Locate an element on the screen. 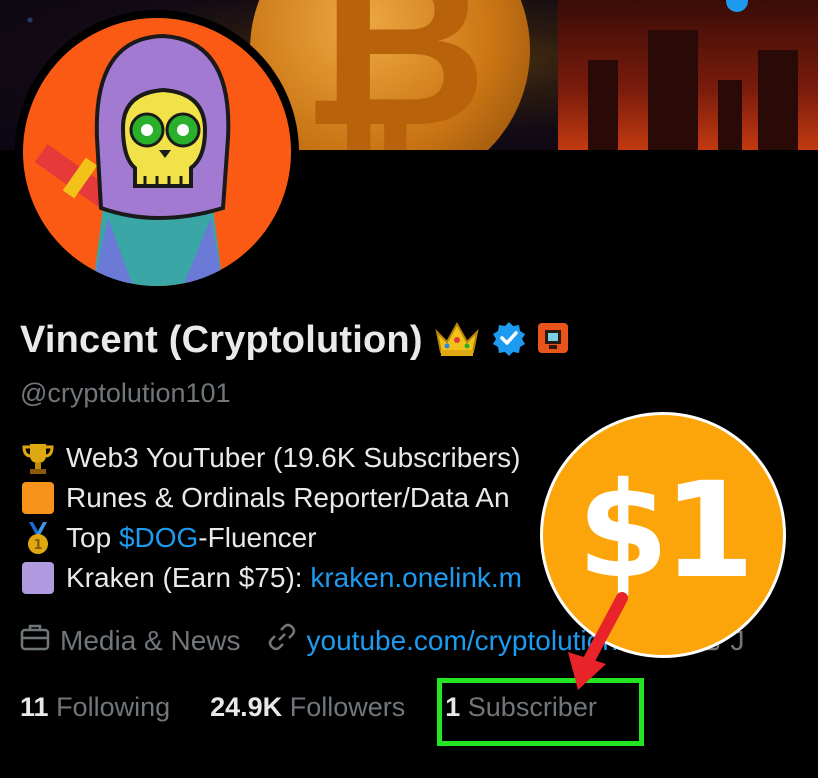  skull-hoodie-icon is located at coordinates (132, 159).